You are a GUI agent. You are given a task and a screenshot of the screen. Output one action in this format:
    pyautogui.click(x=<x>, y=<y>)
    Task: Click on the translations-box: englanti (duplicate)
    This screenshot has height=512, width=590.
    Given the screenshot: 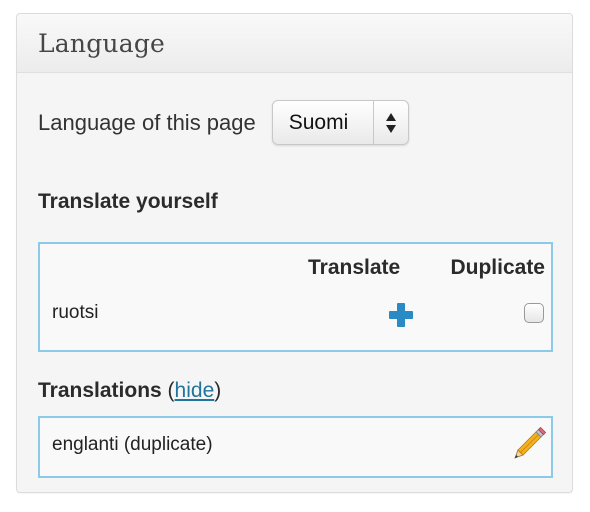 What is the action you would take?
    pyautogui.click(x=295, y=447)
    